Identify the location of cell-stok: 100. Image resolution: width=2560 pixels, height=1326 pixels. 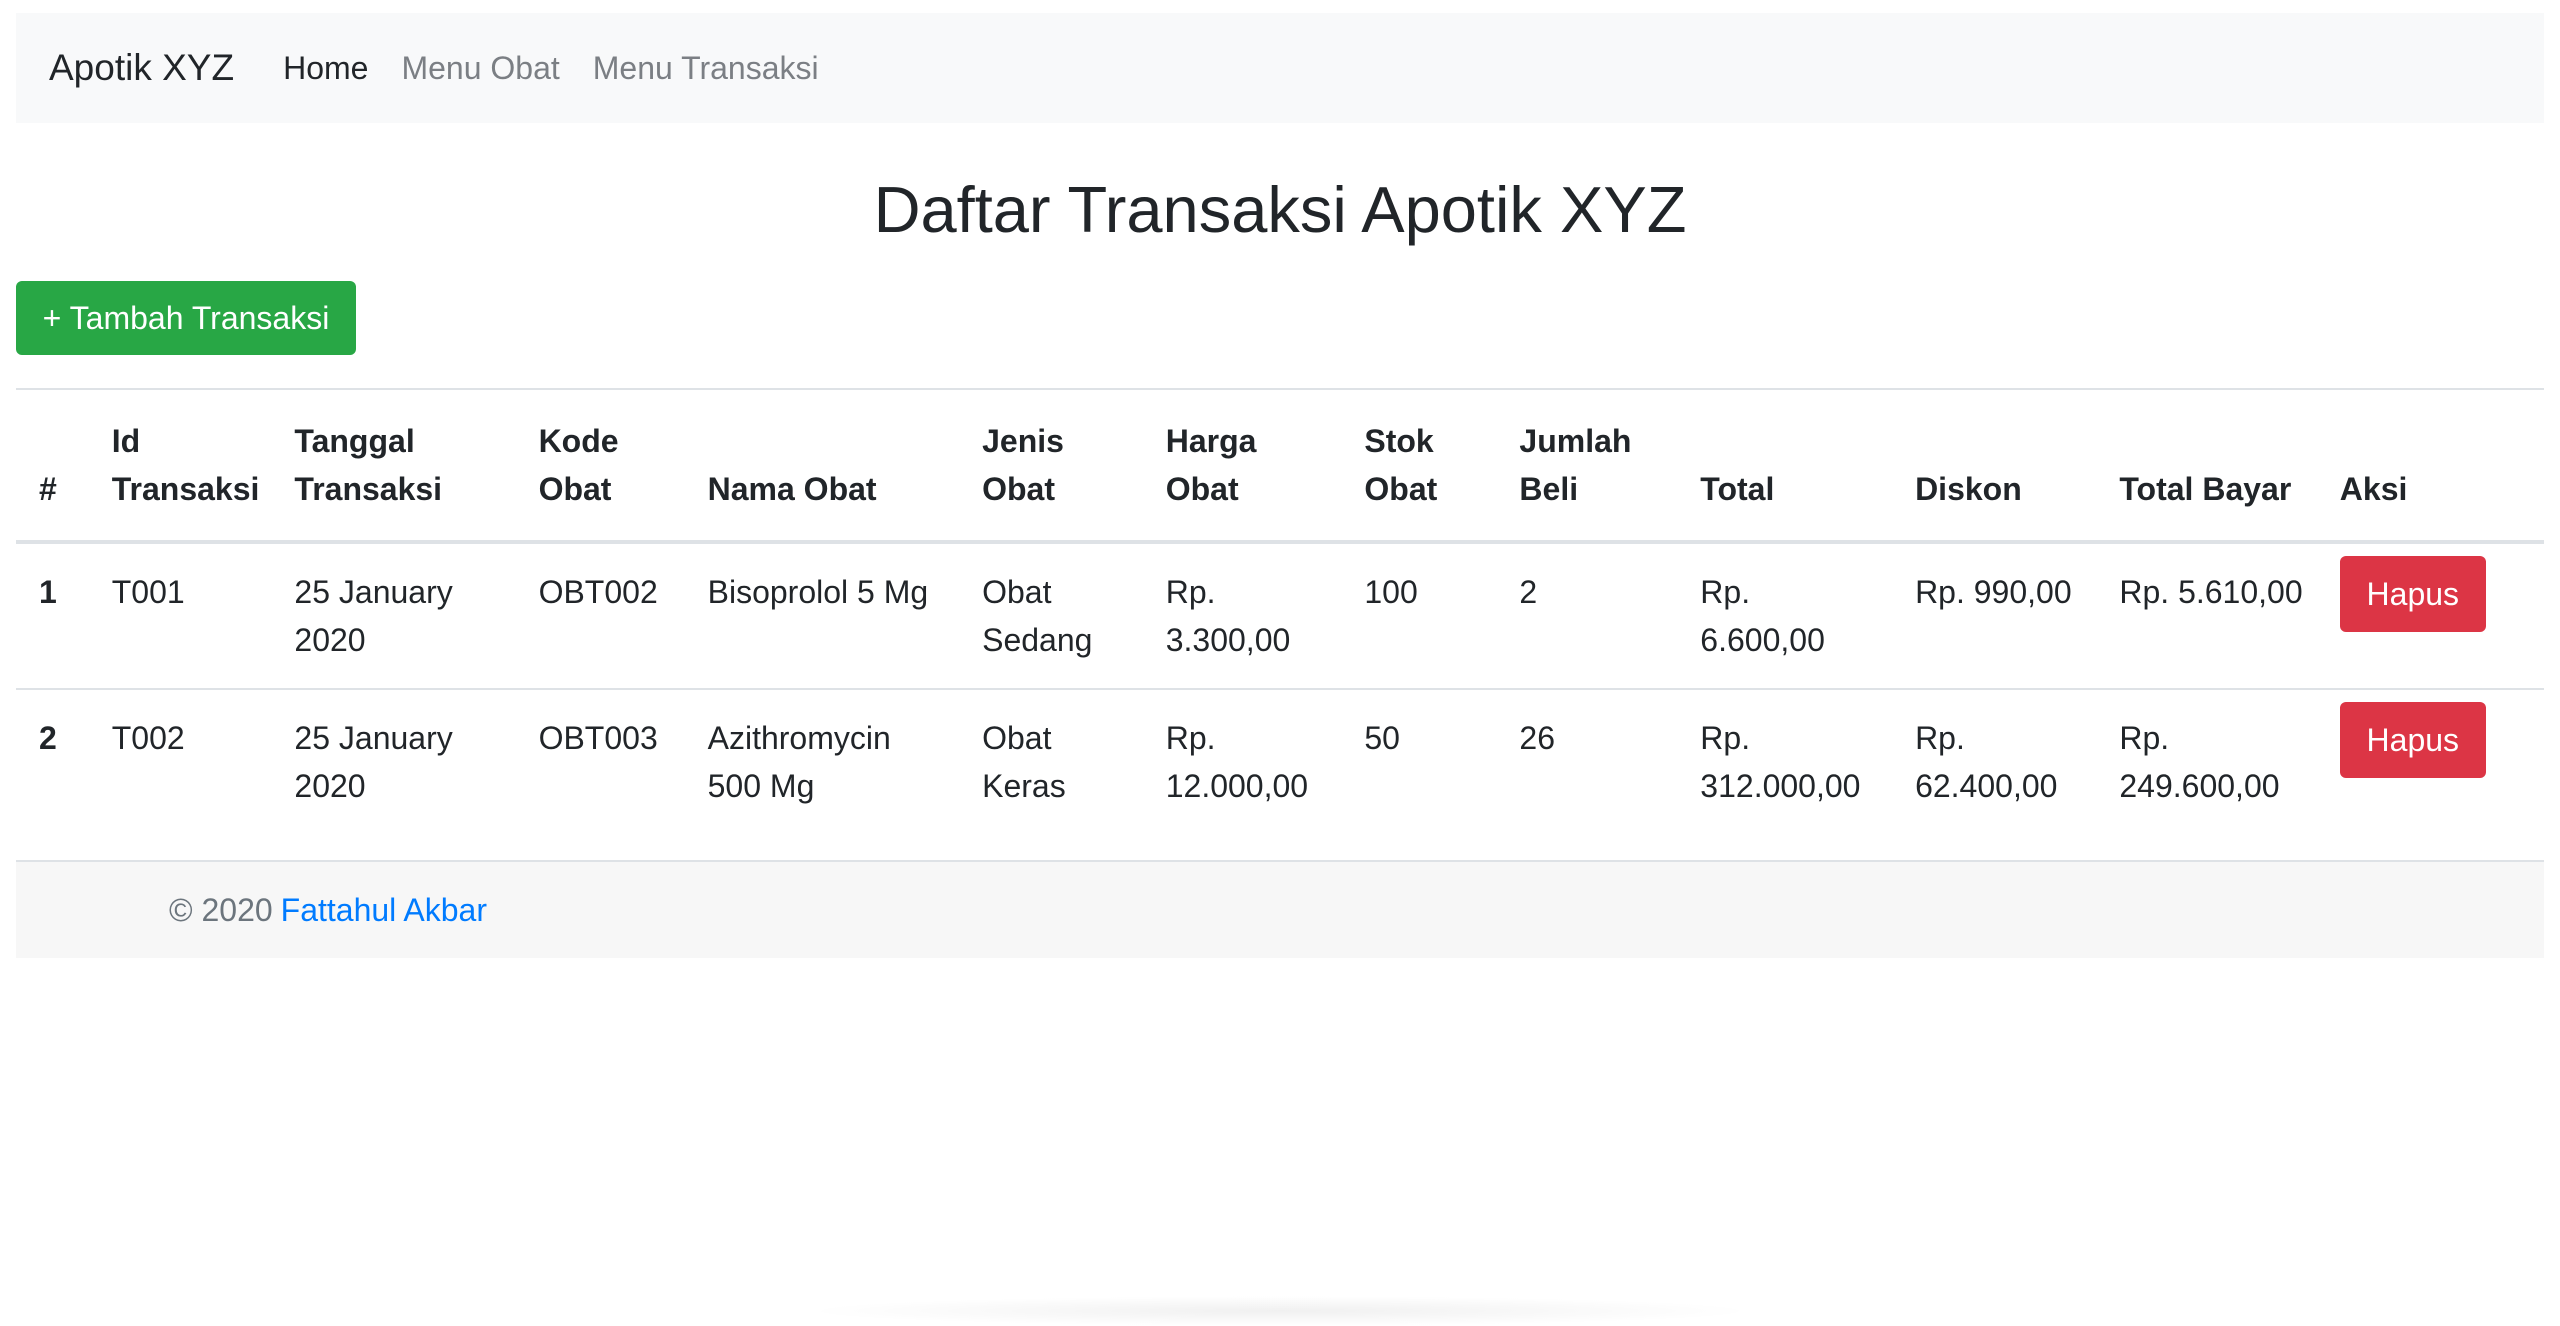
(1391, 592).